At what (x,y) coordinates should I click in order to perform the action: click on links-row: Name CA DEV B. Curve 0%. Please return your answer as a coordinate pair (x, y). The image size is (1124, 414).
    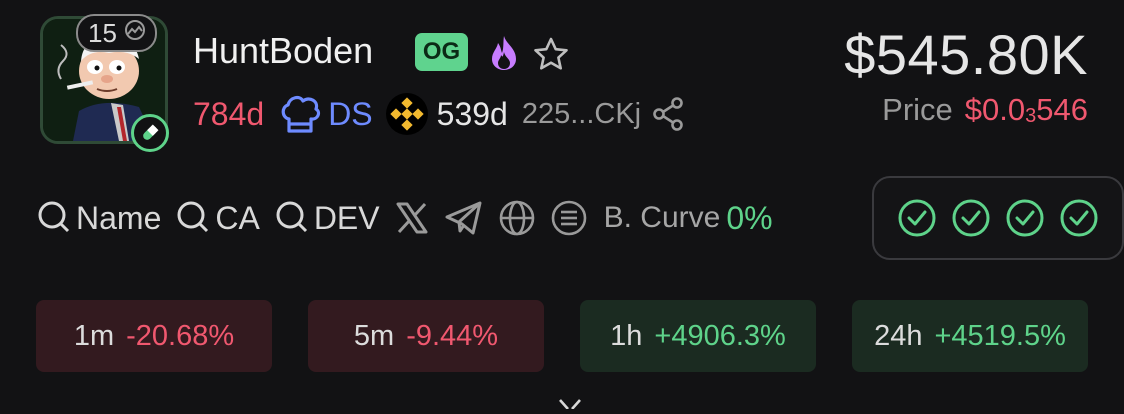
    Looking at the image, I should click on (404, 218).